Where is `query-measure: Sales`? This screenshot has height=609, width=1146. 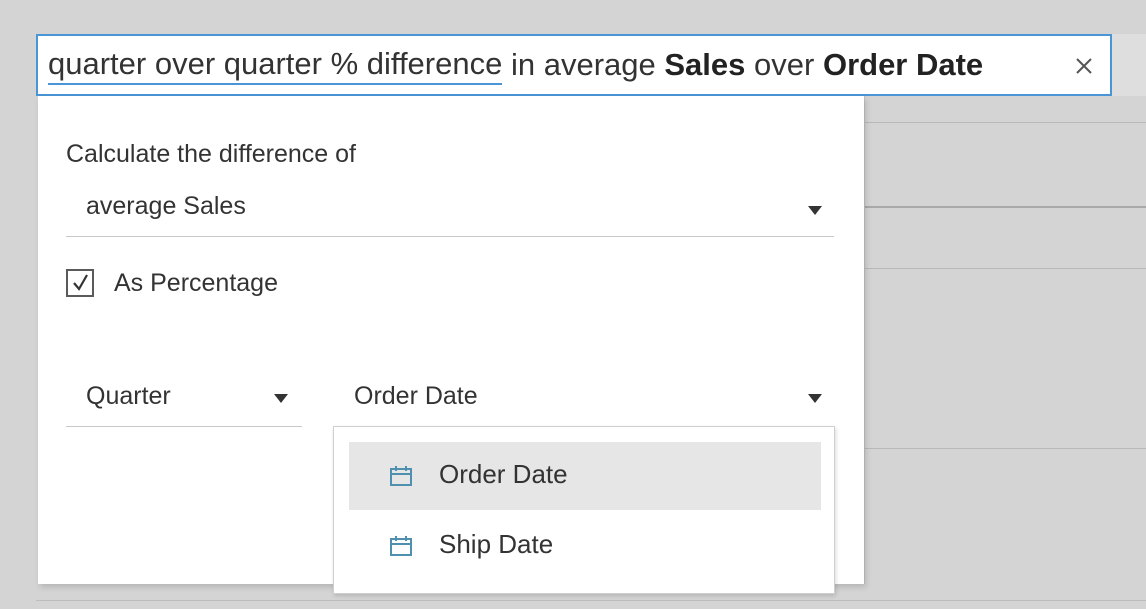 query-measure: Sales is located at coordinates (704, 65).